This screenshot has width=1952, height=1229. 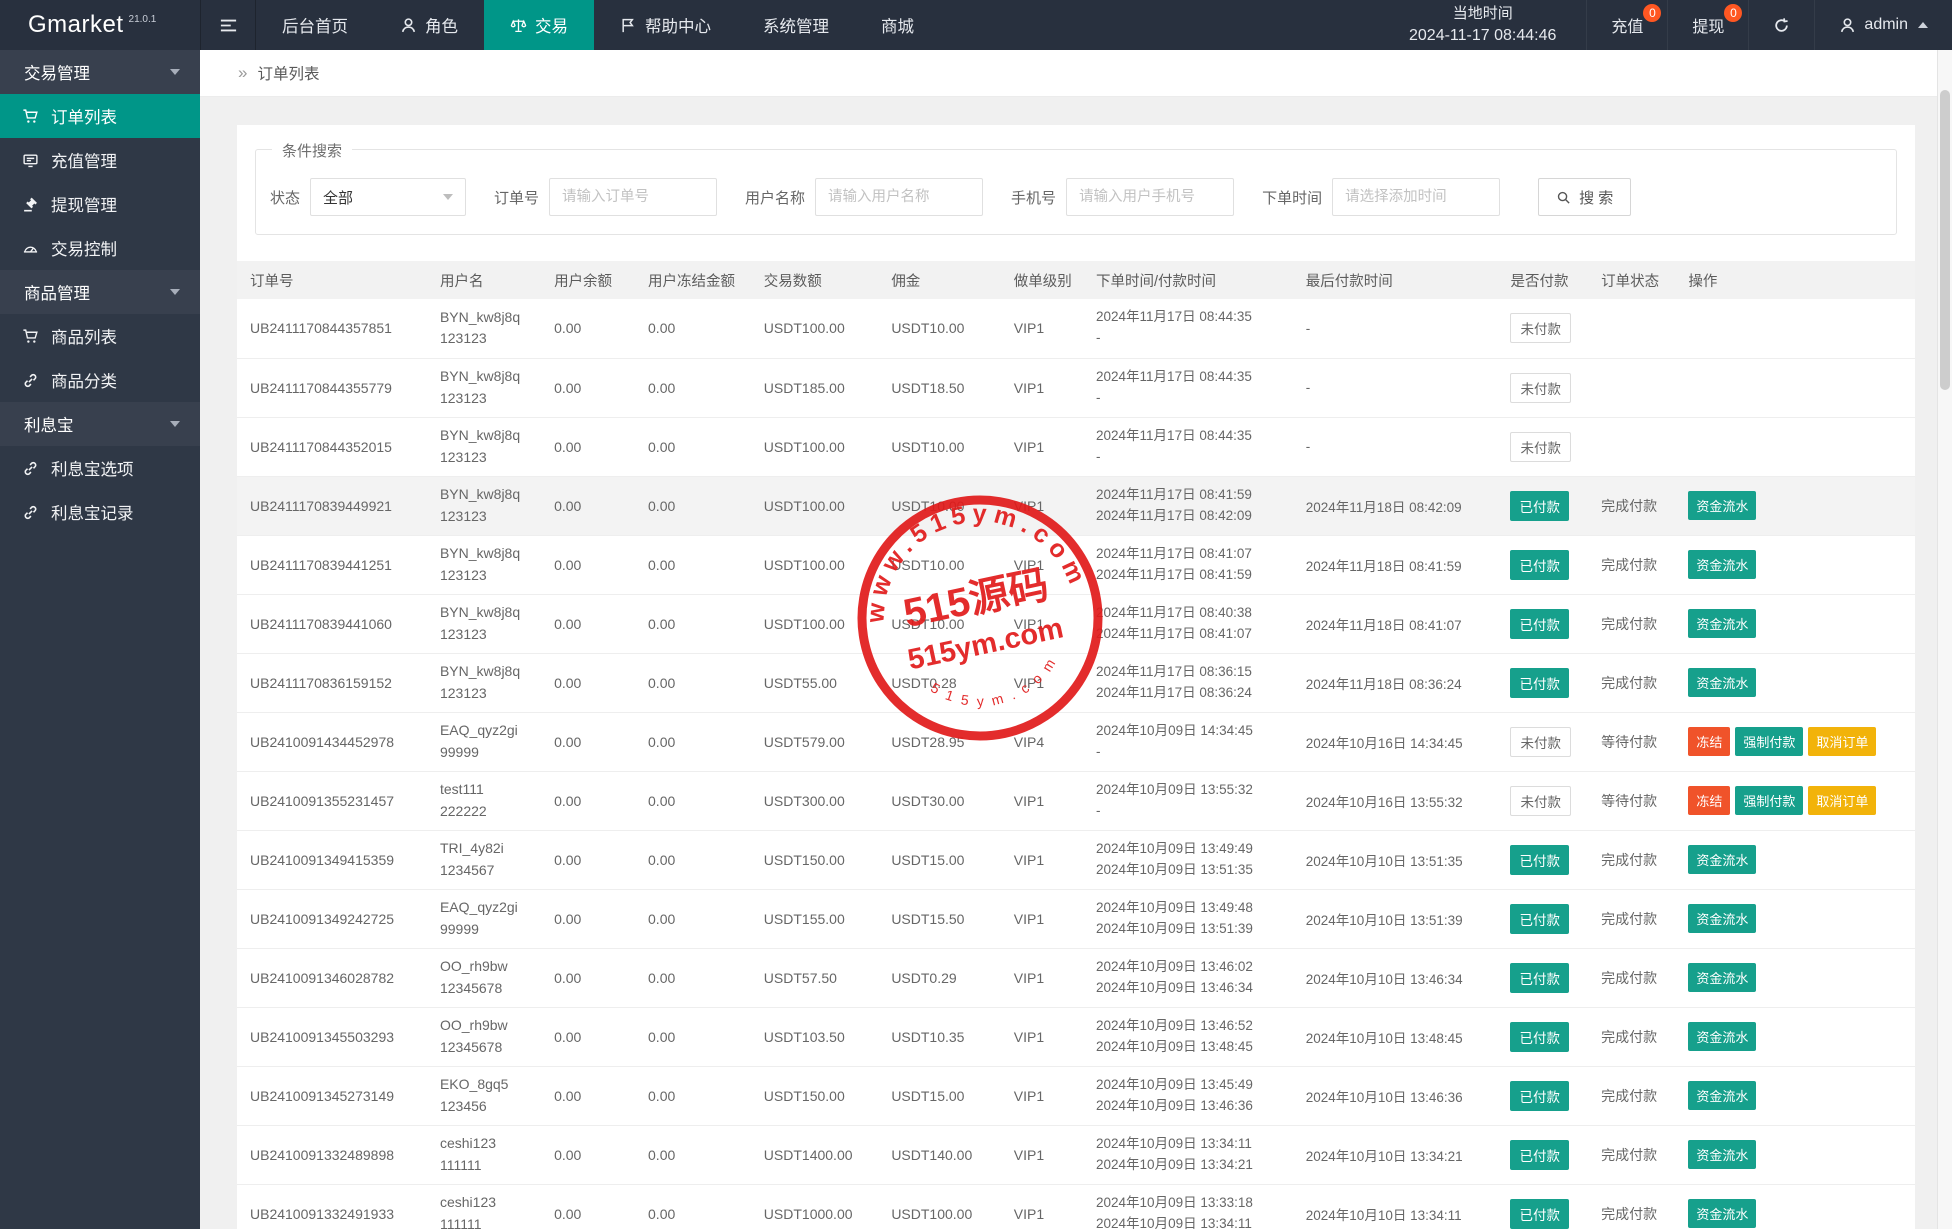 I want to click on order-time-line: 2024年10月09日 13:51:35, so click(x=1174, y=869).